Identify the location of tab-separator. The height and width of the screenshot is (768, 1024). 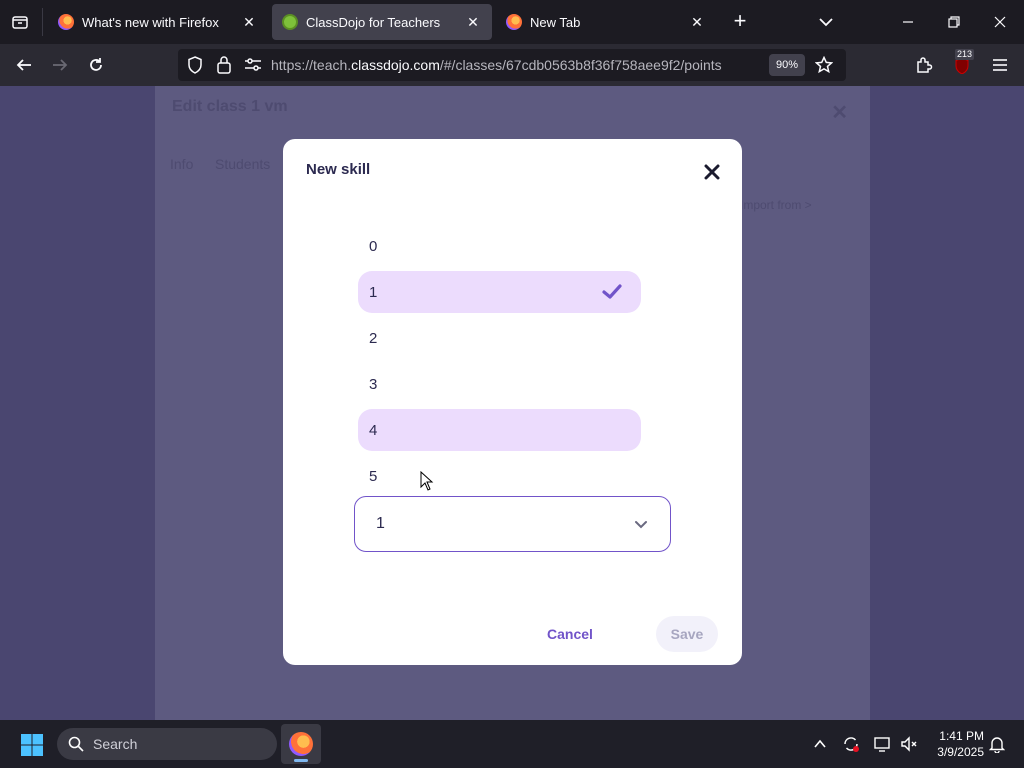
(42, 22).